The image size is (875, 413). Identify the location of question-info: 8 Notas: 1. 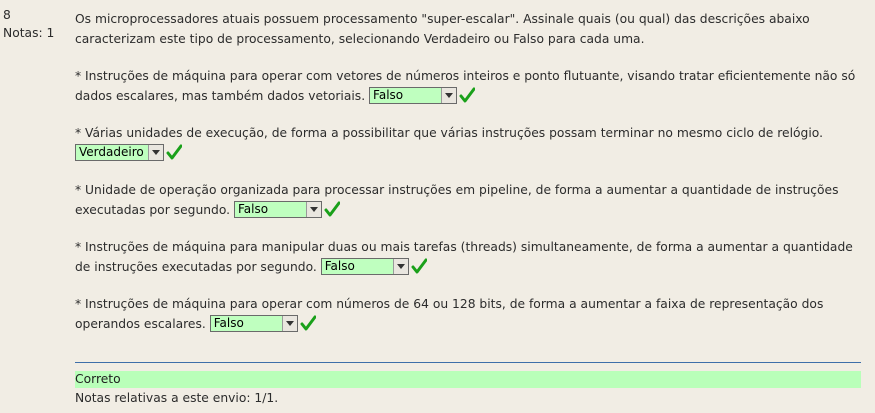
(28, 24).